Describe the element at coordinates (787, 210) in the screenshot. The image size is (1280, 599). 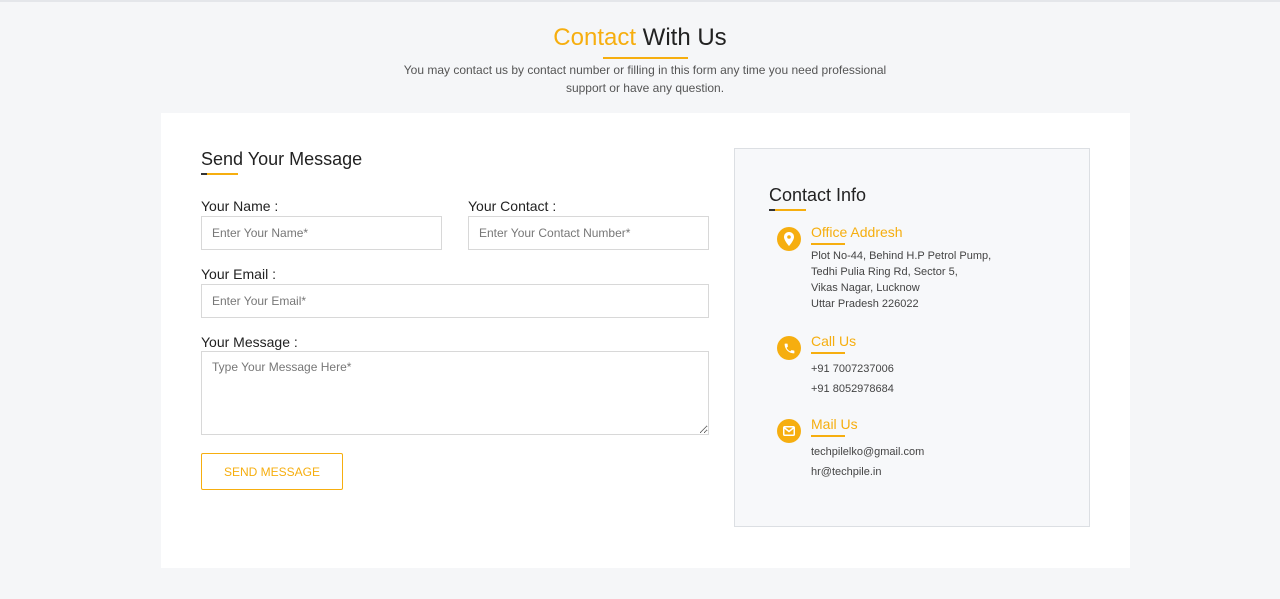
I see `contact-info-underline` at that location.